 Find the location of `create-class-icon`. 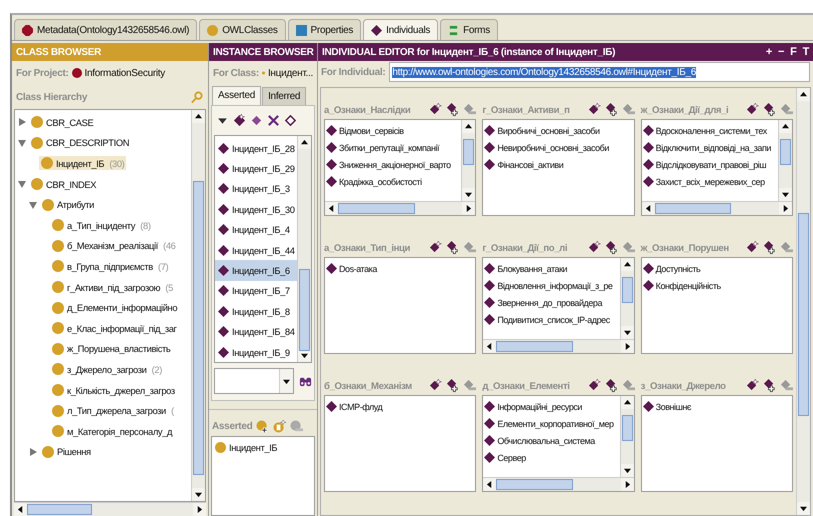

create-class-icon is located at coordinates (279, 426).